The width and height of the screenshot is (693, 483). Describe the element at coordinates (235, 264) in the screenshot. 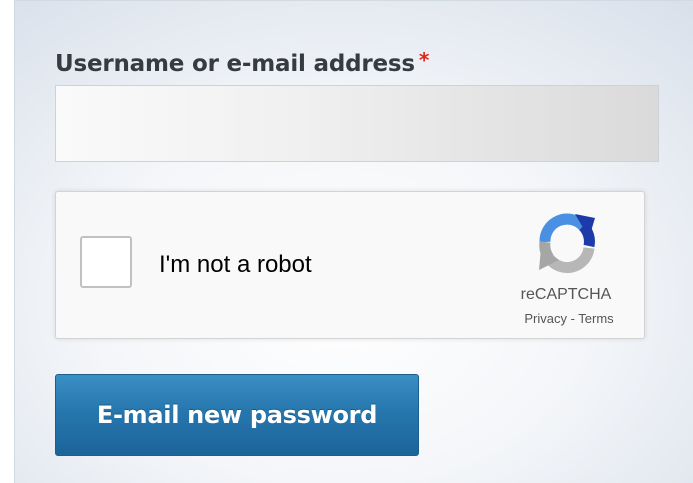

I see `recaptcha-checkbox-label: I'm not a robot` at that location.